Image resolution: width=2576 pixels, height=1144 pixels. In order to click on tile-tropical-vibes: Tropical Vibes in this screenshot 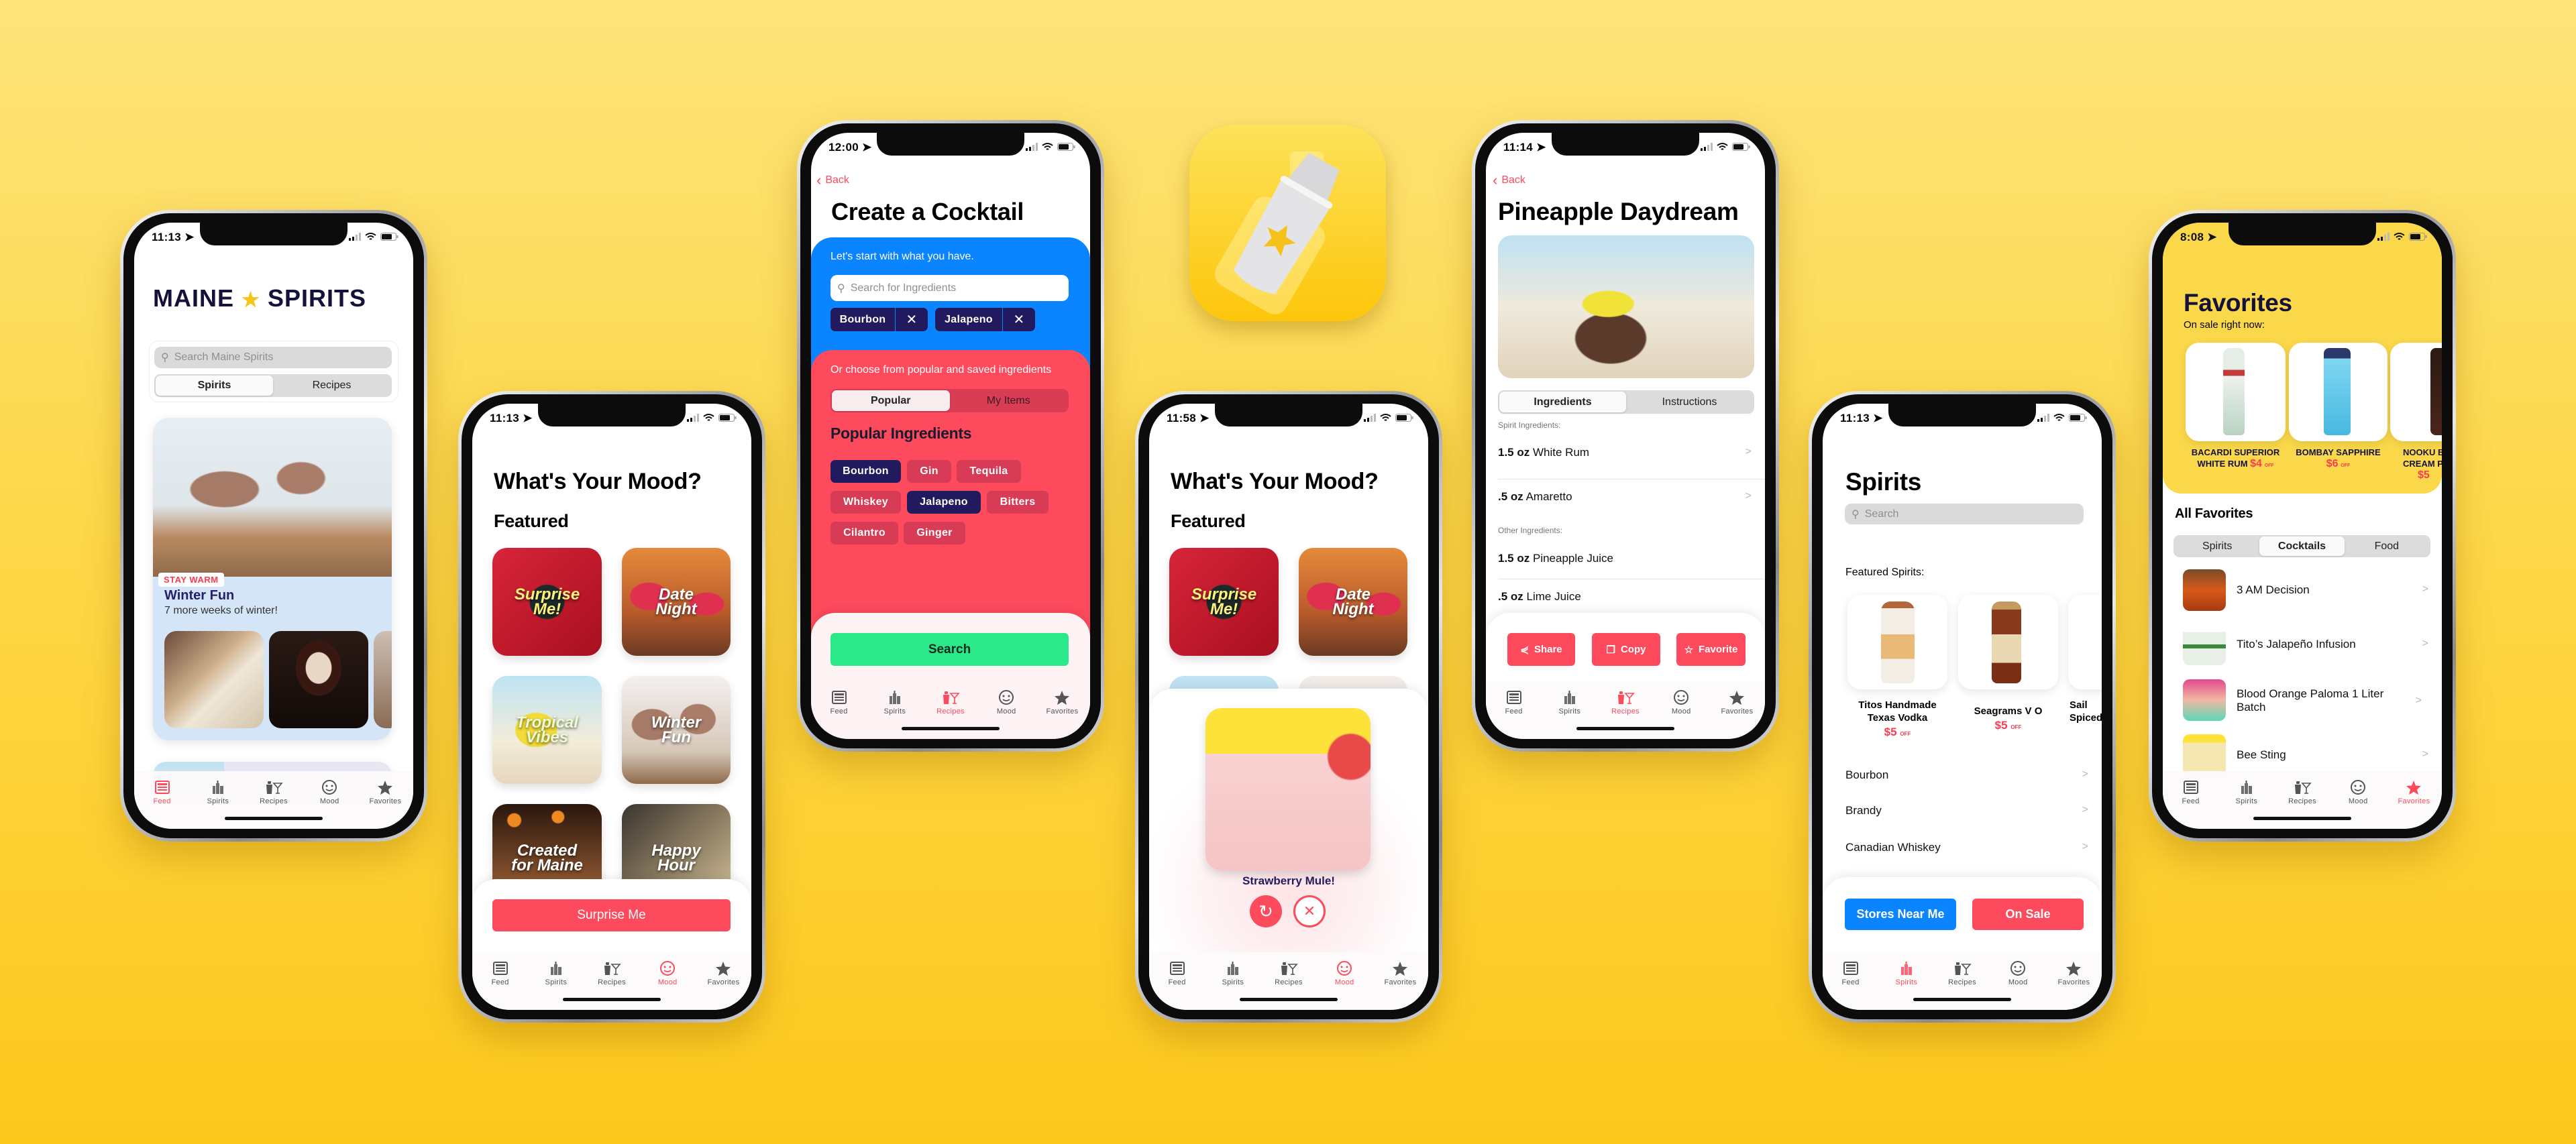, I will do `click(547, 730)`.